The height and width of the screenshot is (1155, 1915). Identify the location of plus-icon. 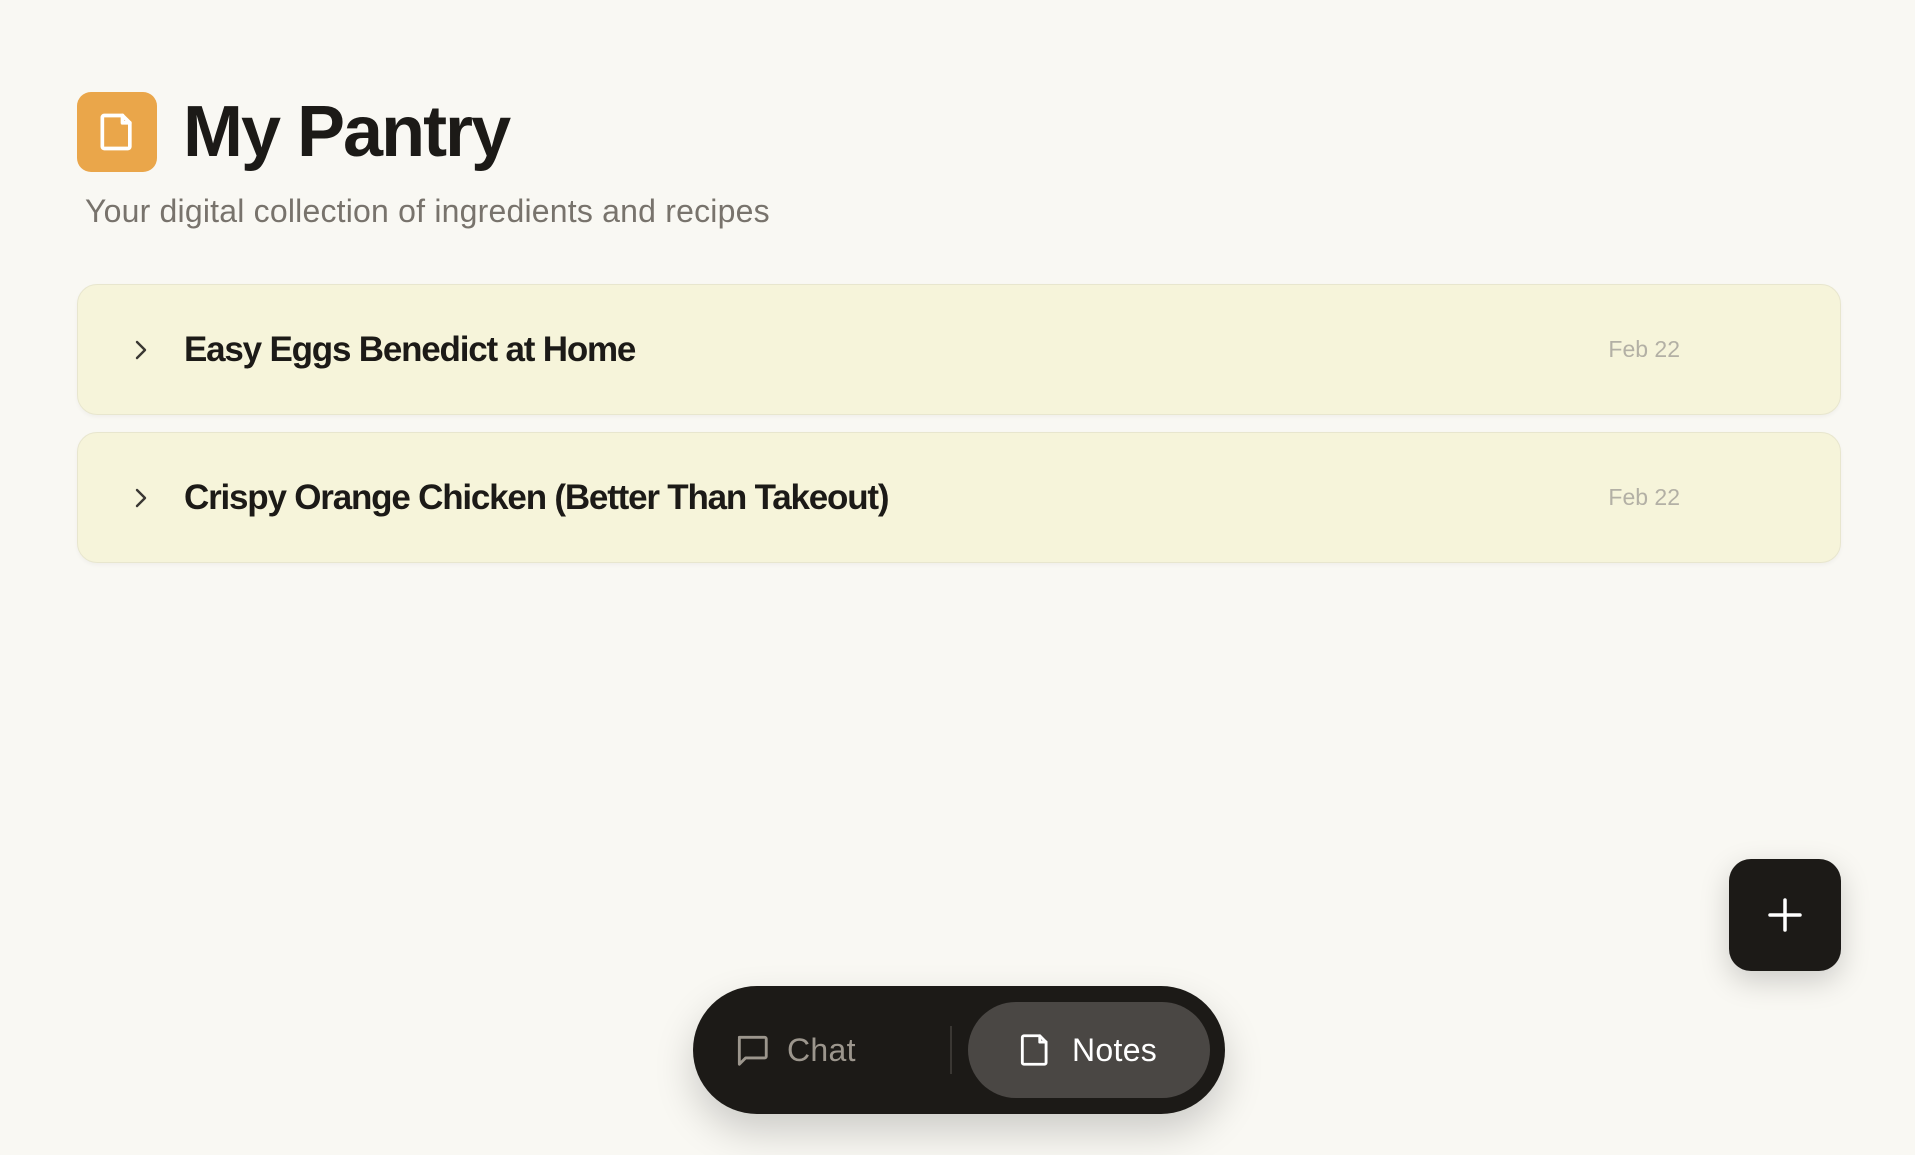
(1785, 915).